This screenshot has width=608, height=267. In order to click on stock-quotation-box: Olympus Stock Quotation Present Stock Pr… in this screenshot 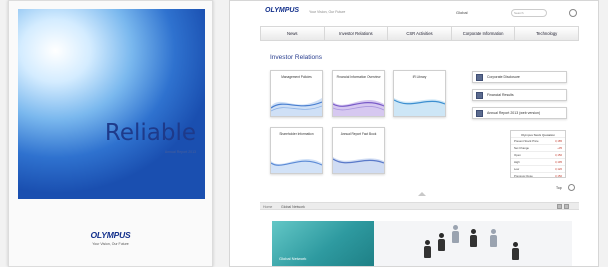, I will do `click(538, 154)`.